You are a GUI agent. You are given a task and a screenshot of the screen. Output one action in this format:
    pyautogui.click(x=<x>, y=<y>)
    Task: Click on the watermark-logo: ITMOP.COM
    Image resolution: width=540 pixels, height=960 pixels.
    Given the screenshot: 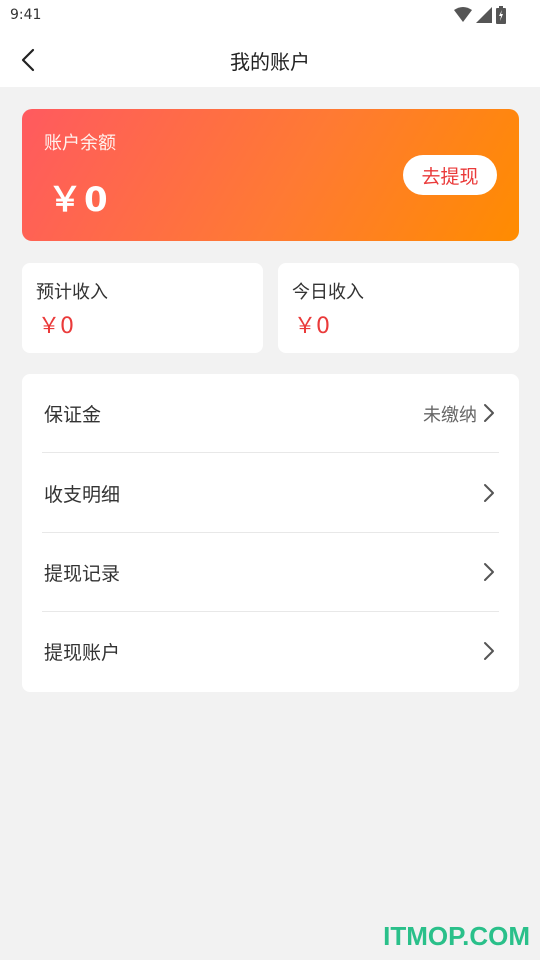 What is the action you would take?
    pyautogui.click(x=456, y=936)
    